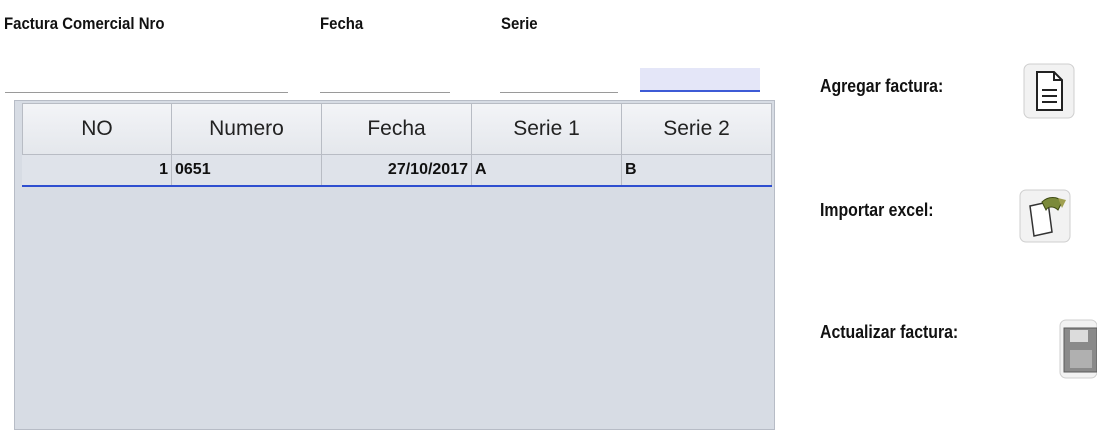  I want to click on fecha-label: Fecha, so click(342, 23).